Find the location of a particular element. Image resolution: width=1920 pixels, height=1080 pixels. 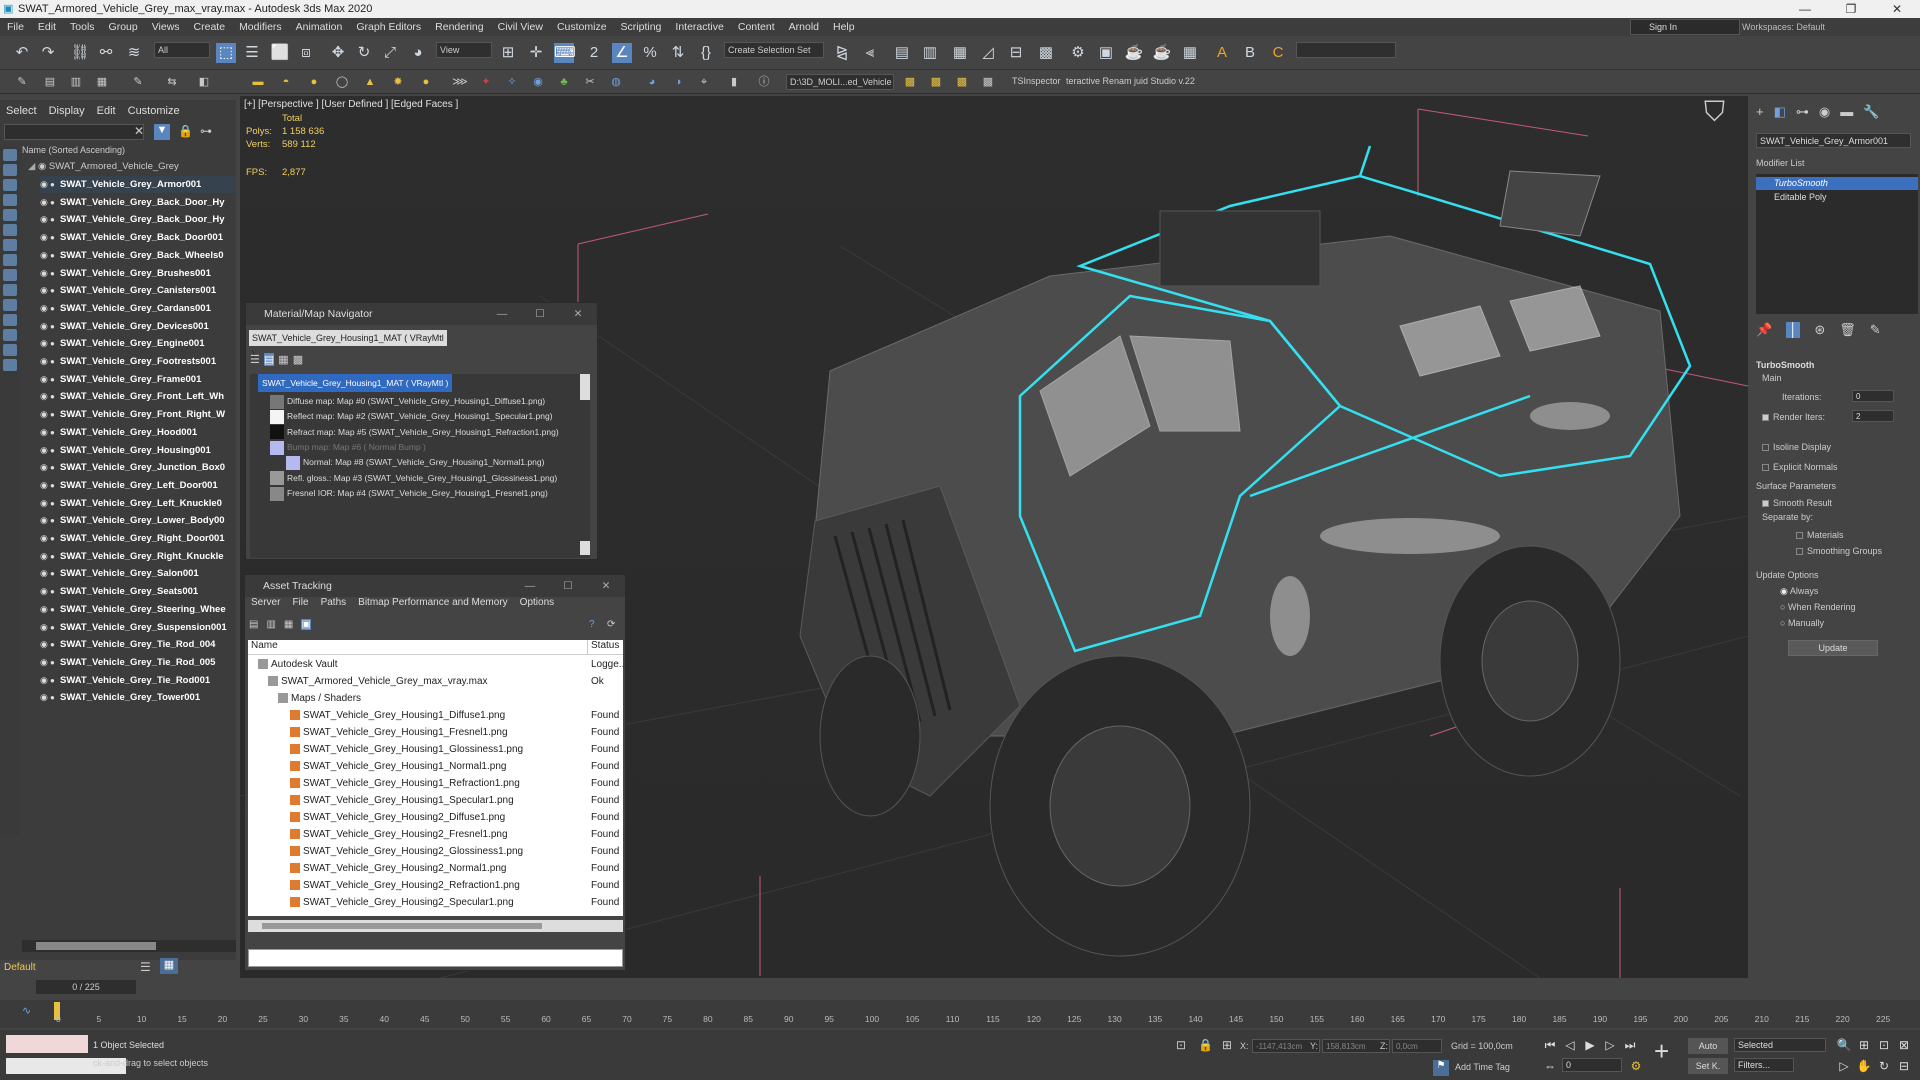

modify-tab-icon: ◧ is located at coordinates (1780, 112).